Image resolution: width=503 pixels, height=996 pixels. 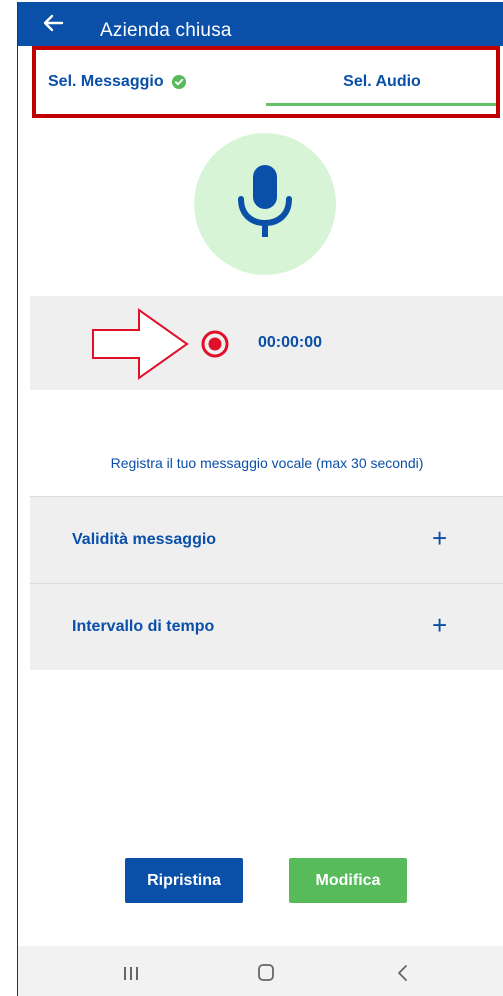 I want to click on accordion-time-interval: Intervallo di tempo +, so click(x=266, y=626).